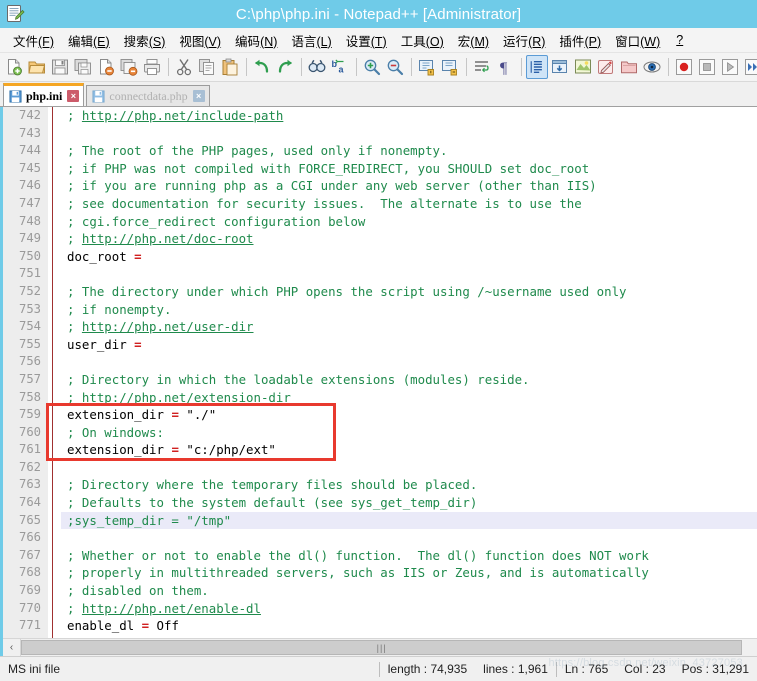 This screenshot has width=757, height=681. What do you see at coordinates (560, 67) in the screenshot?
I see `user-defined-dialog-icon` at bounding box center [560, 67].